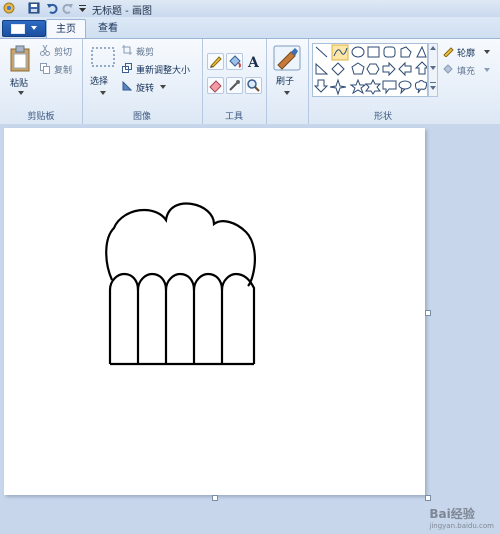  I want to click on copy-icon, so click(45, 68).